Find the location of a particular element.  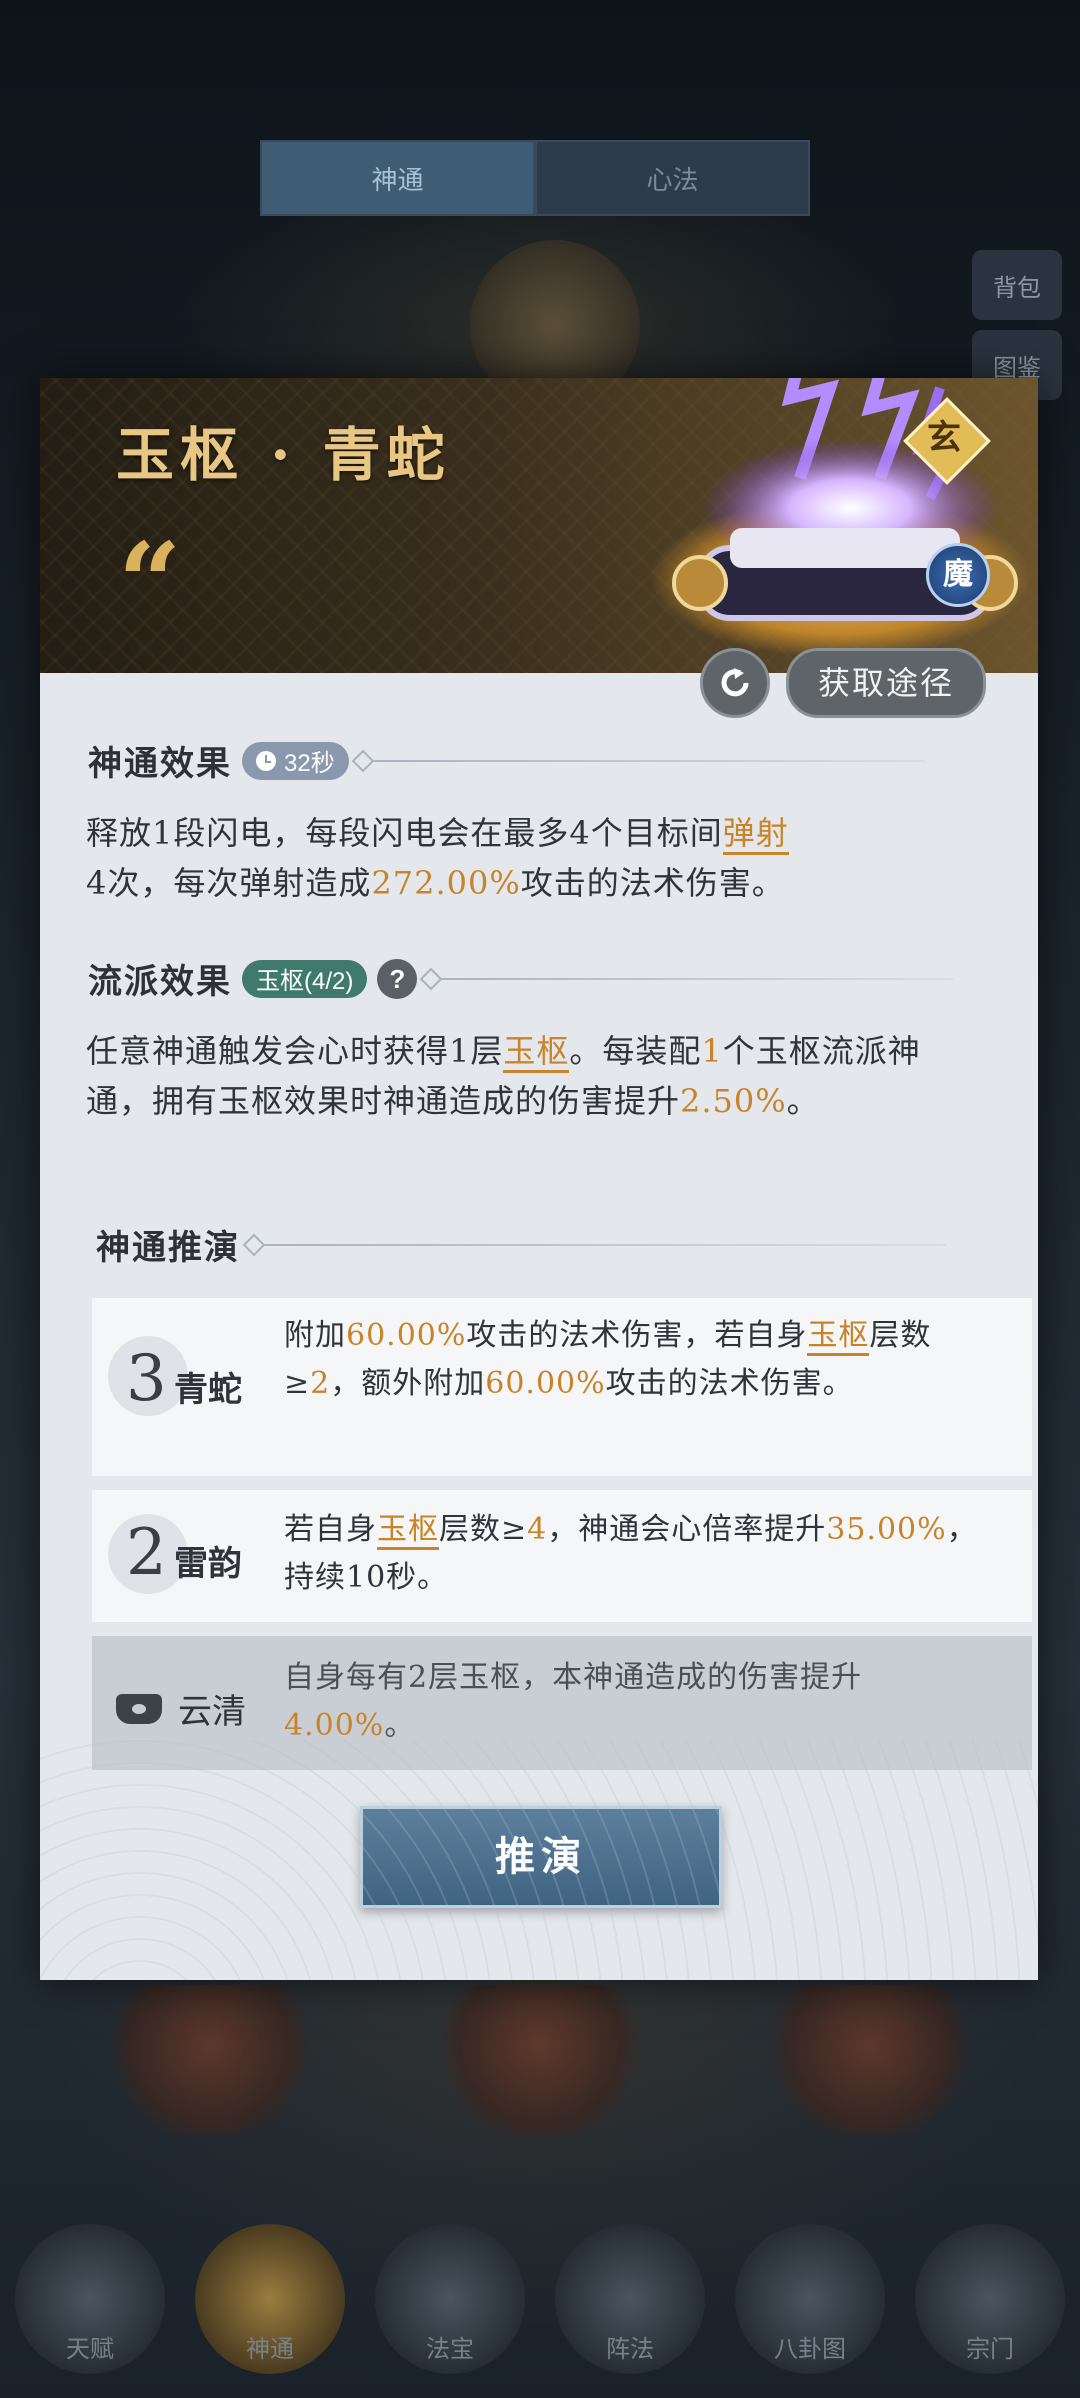

level-description: 若自身玉枢层数≥4，神通会心倍率提升35.00%，持续10秒。 is located at coordinates (634, 1554).